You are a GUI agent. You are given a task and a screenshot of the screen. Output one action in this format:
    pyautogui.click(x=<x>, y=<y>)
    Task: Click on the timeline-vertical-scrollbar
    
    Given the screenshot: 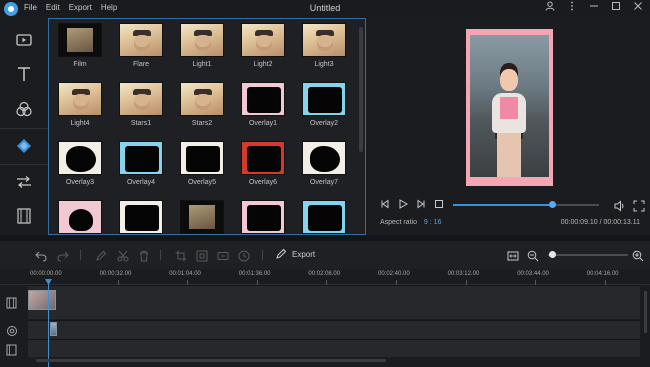 What is the action you would take?
    pyautogui.click(x=645, y=312)
    